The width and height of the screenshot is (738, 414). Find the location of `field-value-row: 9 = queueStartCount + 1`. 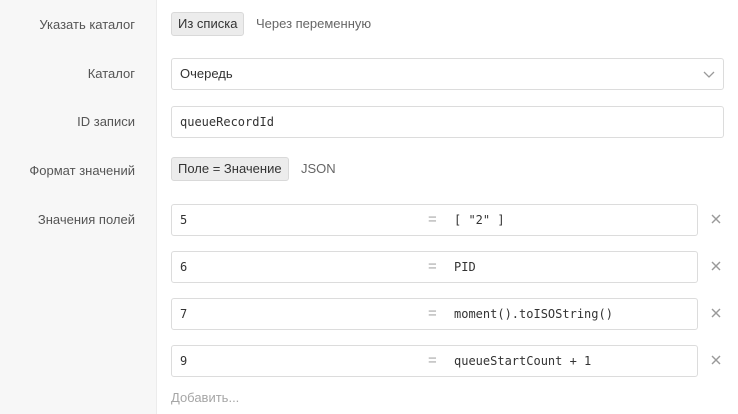

field-value-row: 9 = queueStartCount + 1 is located at coordinates (434, 361).